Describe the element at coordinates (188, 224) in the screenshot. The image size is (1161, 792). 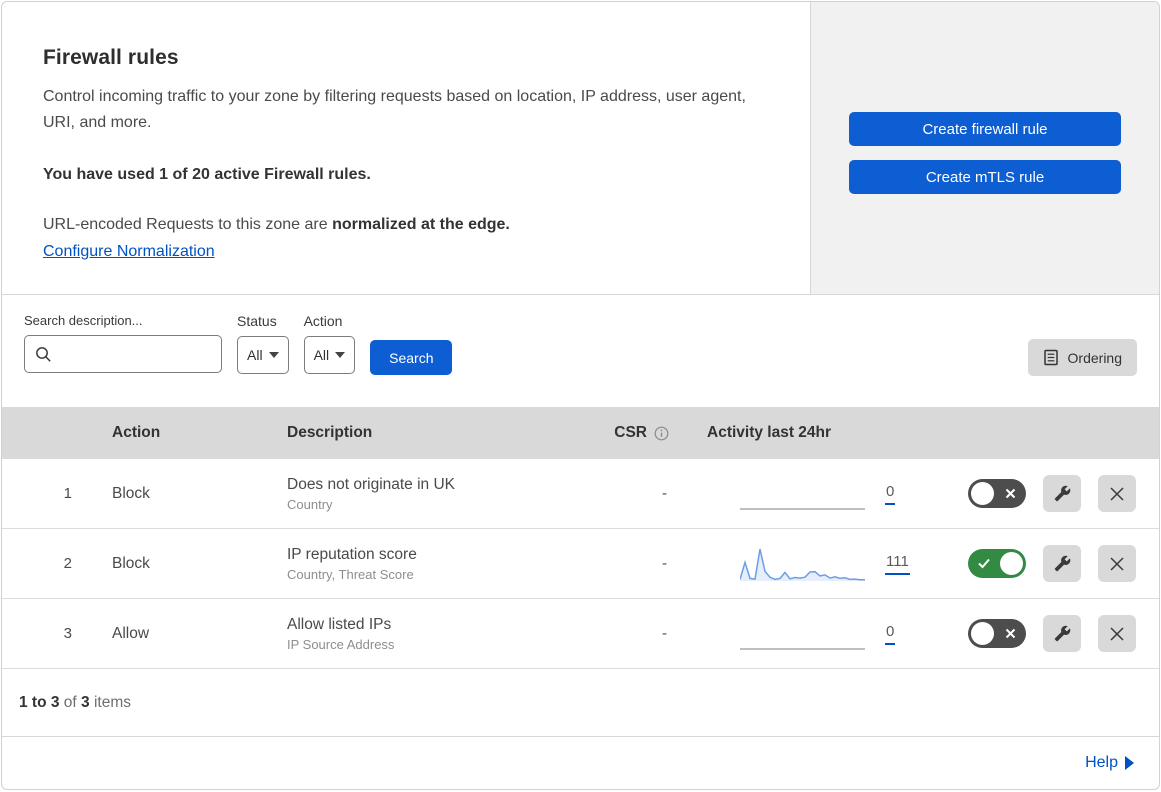
I see `normalization-note-text: URL-encoded Requests to this zone are` at that location.